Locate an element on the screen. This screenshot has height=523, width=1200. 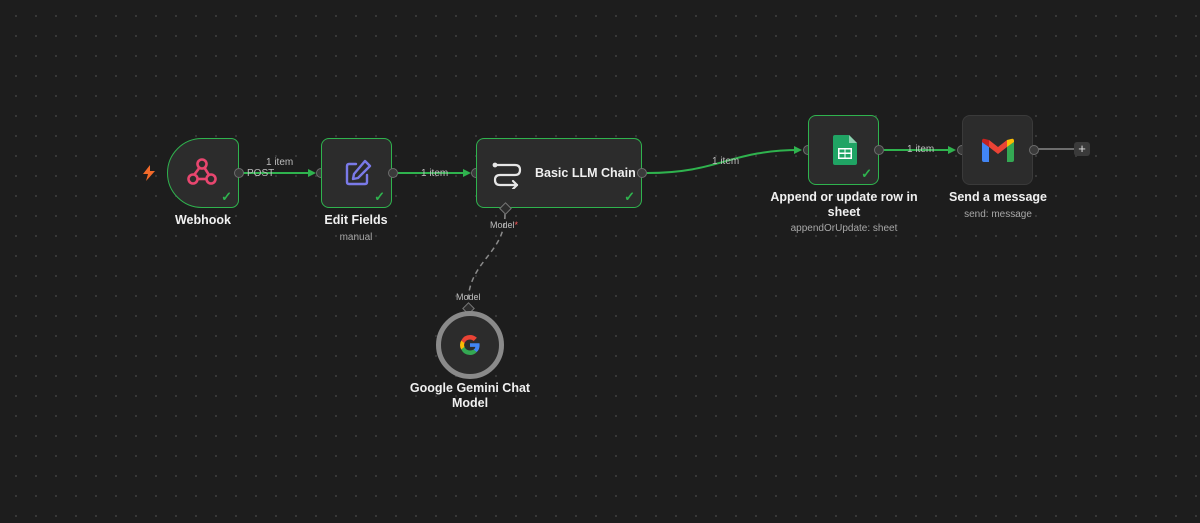
webhook-icon is located at coordinates (202, 172).